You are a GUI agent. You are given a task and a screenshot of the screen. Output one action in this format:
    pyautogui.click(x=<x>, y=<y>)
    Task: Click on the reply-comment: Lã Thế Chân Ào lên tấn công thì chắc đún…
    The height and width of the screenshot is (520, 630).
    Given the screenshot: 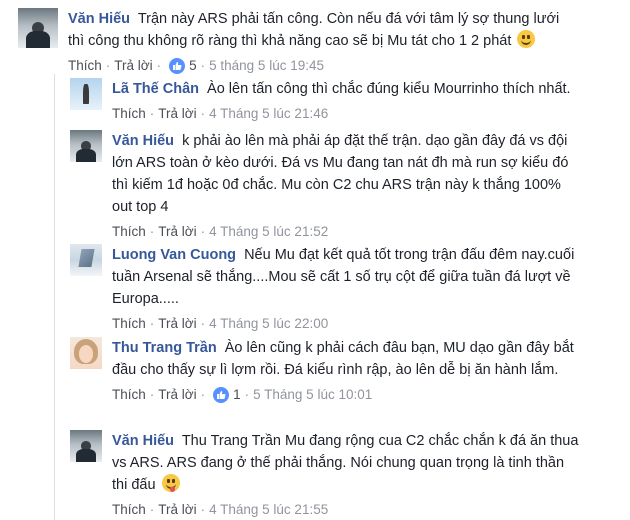 What is the action you would take?
    pyautogui.click(x=345, y=101)
    